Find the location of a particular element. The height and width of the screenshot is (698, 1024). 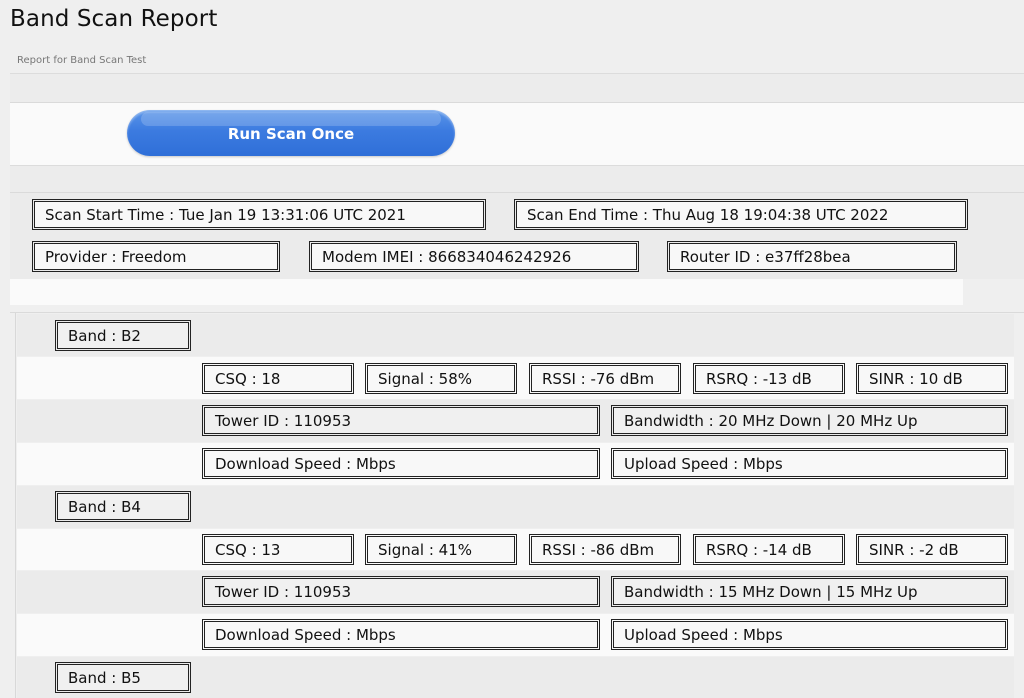

top-strip is located at coordinates (517, 87).